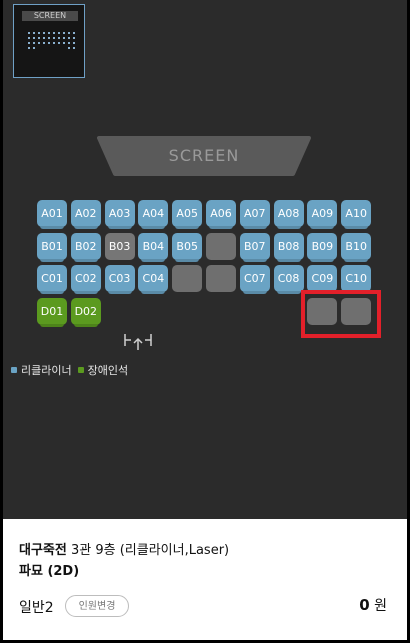  Describe the element at coordinates (373, 605) in the screenshot. I see `total-price: 0 원` at that location.